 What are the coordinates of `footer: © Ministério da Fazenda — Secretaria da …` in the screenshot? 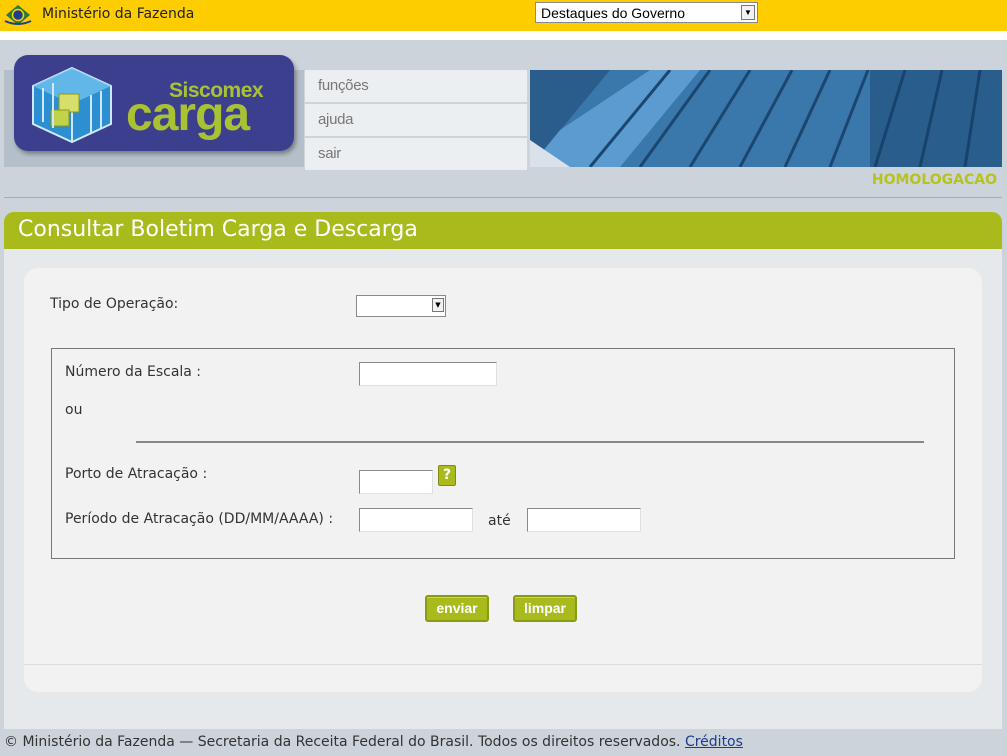 It's located at (373, 742).